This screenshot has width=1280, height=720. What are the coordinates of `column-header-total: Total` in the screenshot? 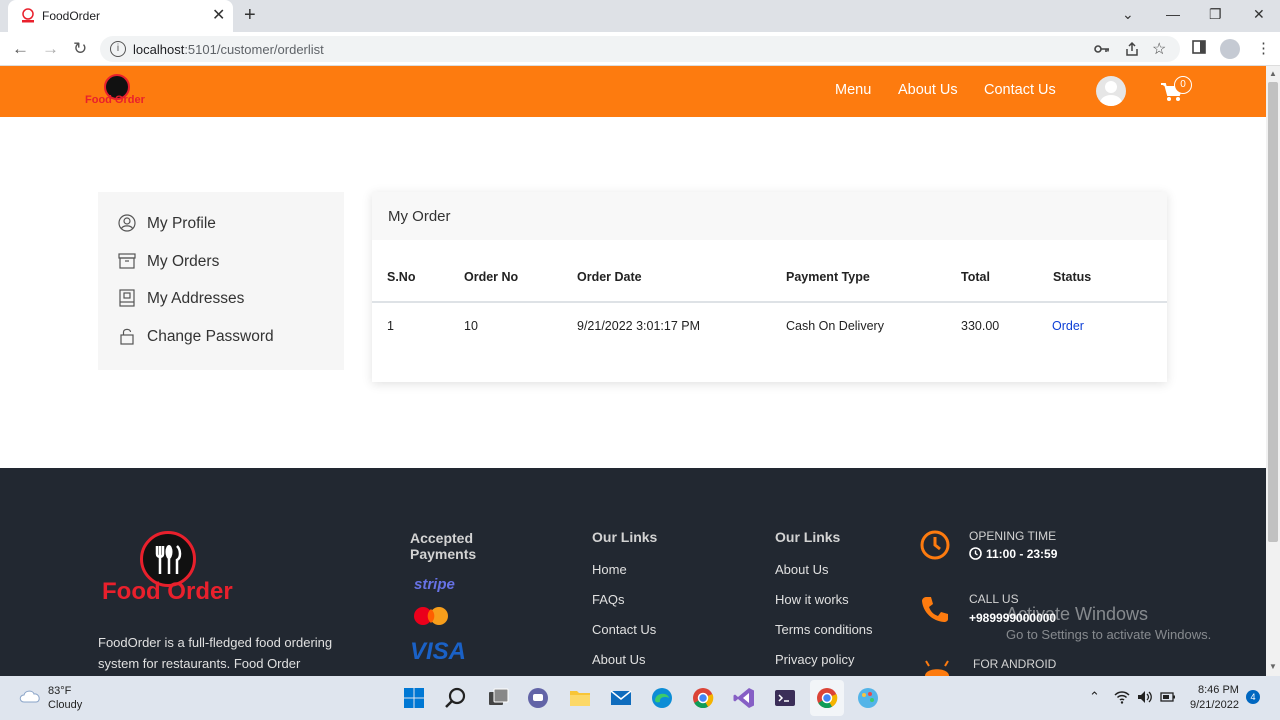 It's located at (975, 277).